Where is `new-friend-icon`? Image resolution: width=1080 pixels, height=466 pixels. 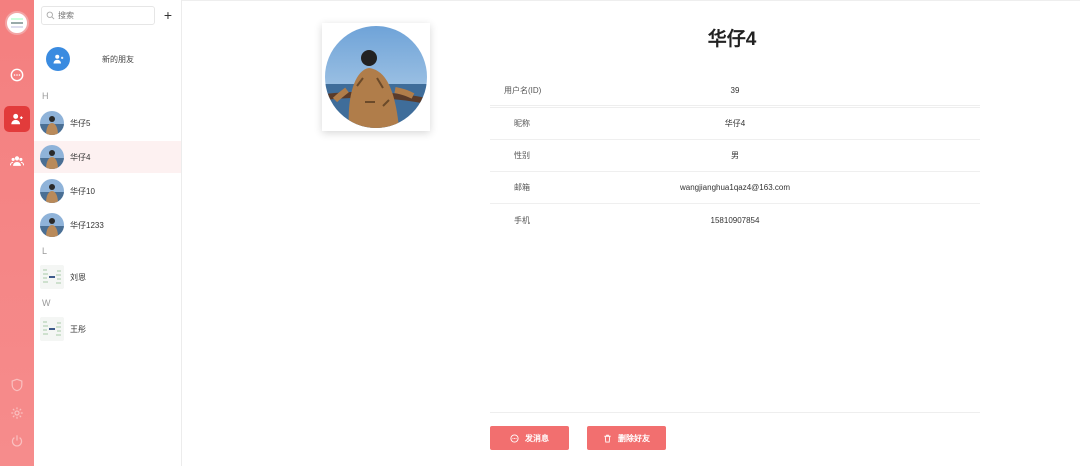 new-friend-icon is located at coordinates (58, 59).